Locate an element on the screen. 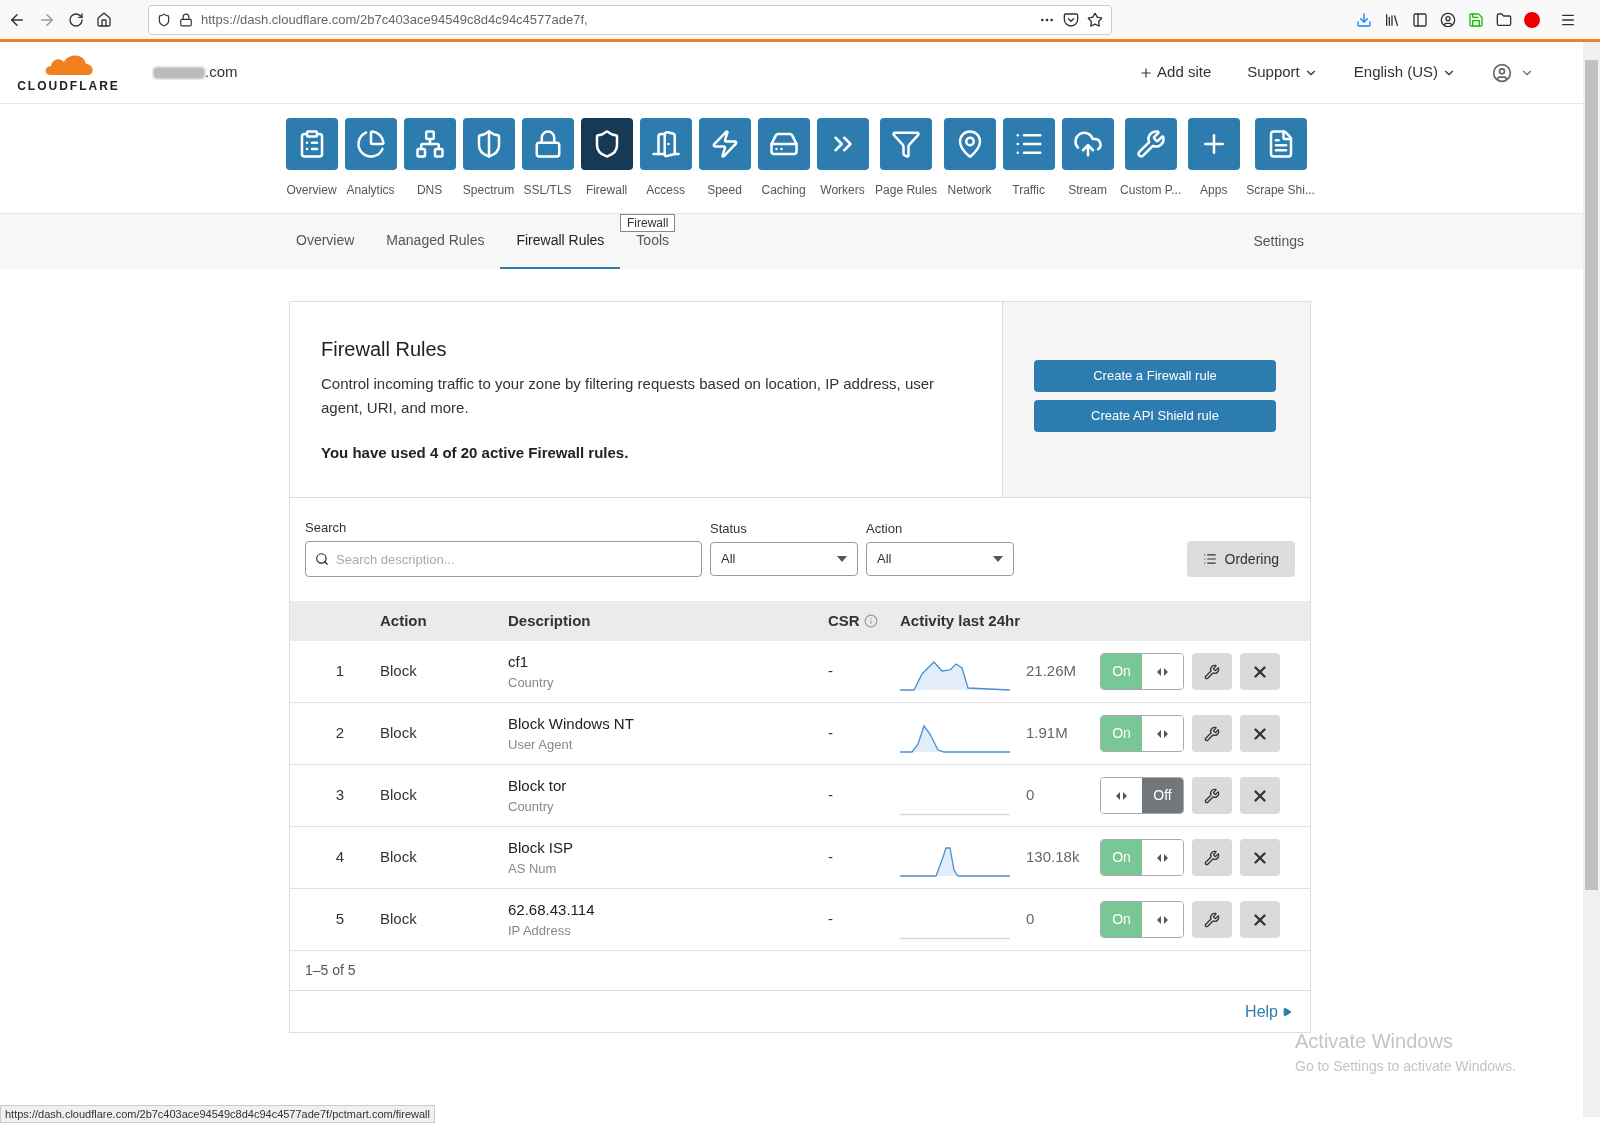 Image resolution: width=1600 pixels, height=1129 pixels. action-select: All is located at coordinates (940, 559).